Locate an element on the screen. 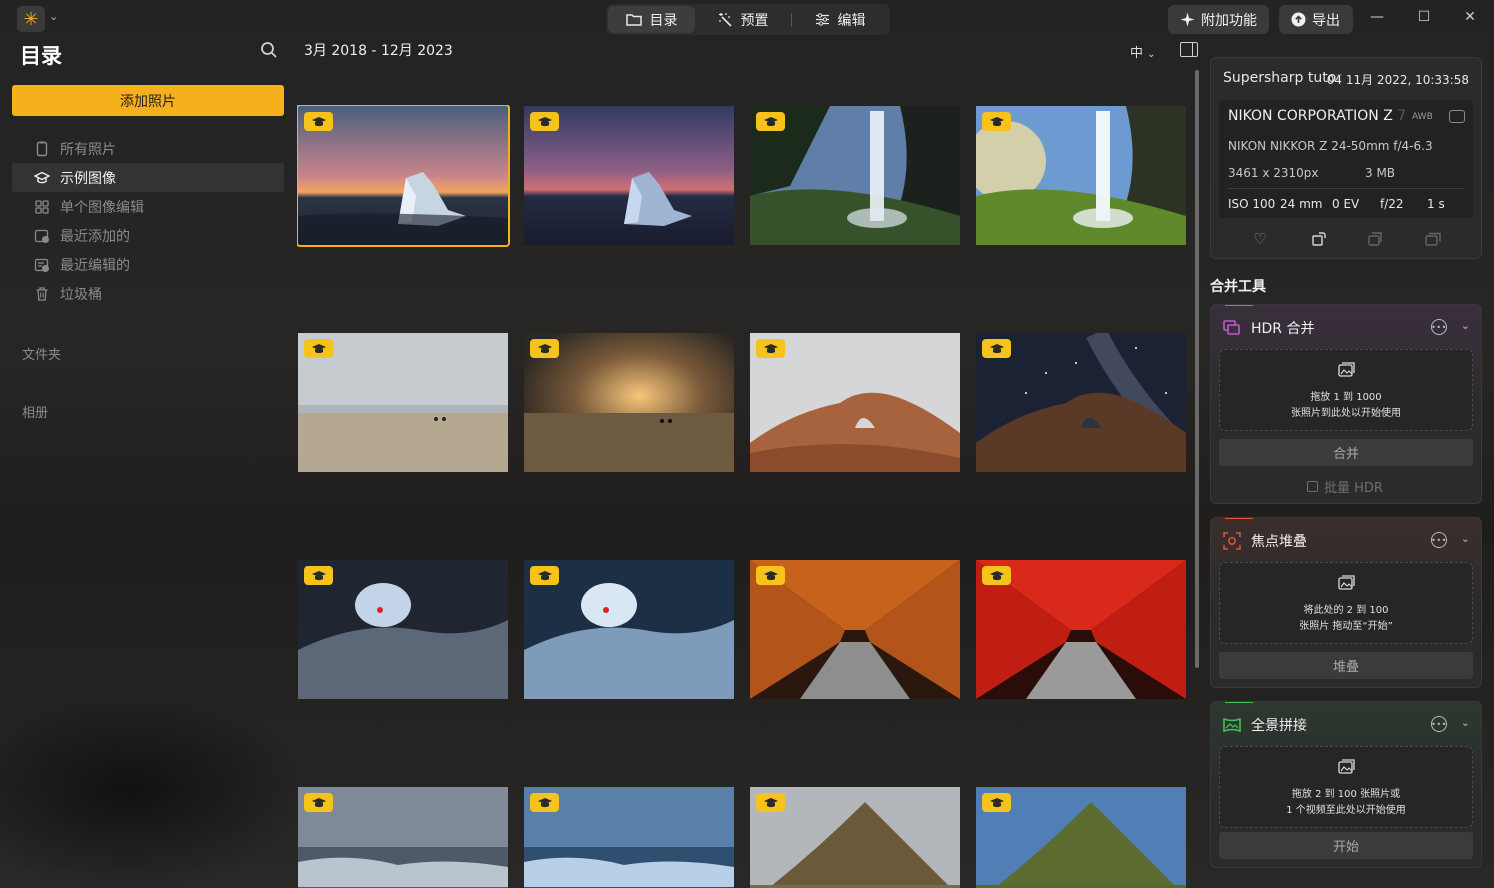  sidebar-item-recently-added: 最近添加的 is located at coordinates (148, 235).